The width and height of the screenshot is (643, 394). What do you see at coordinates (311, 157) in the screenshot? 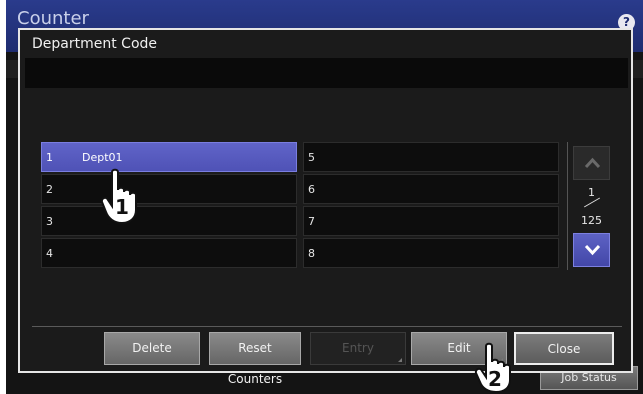
I see `department-number: 5` at bounding box center [311, 157].